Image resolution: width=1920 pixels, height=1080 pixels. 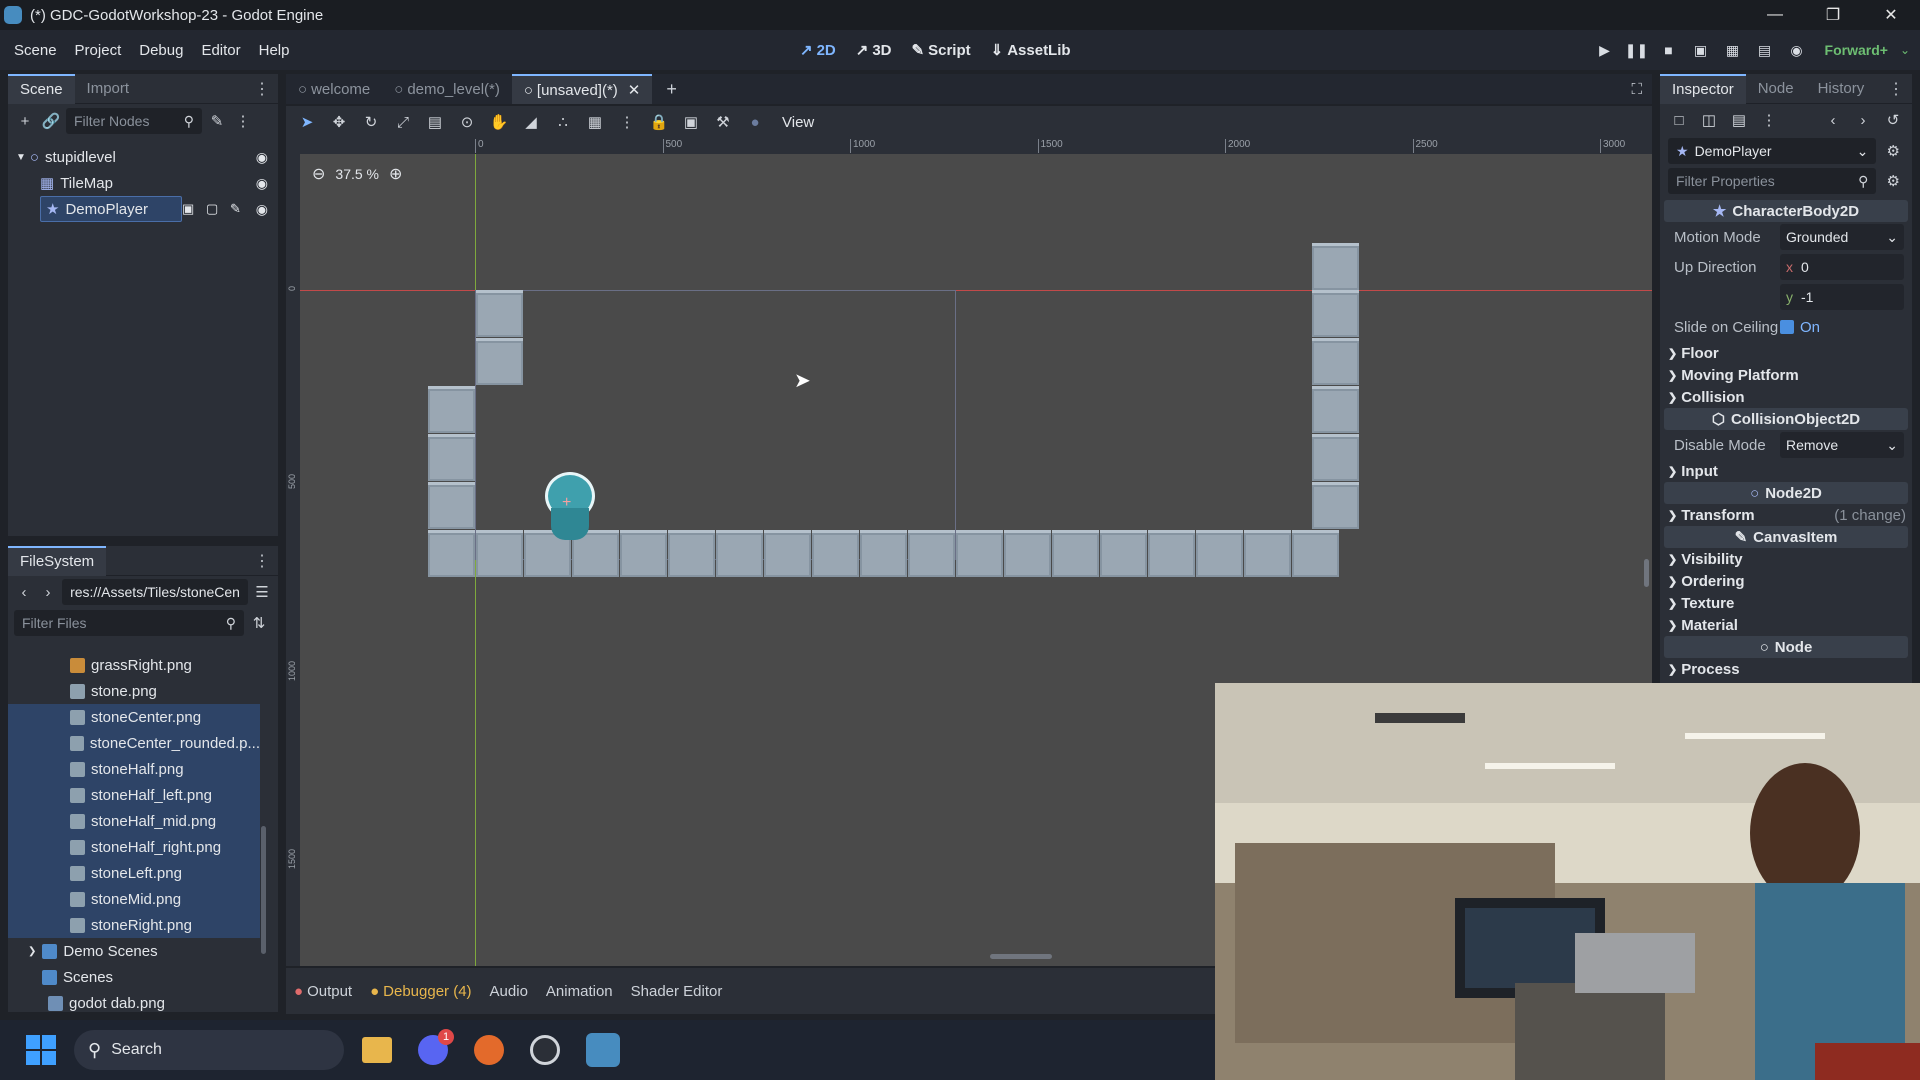 What do you see at coordinates (1786, 625) in the screenshot?
I see `section-material: ❯ Material` at bounding box center [1786, 625].